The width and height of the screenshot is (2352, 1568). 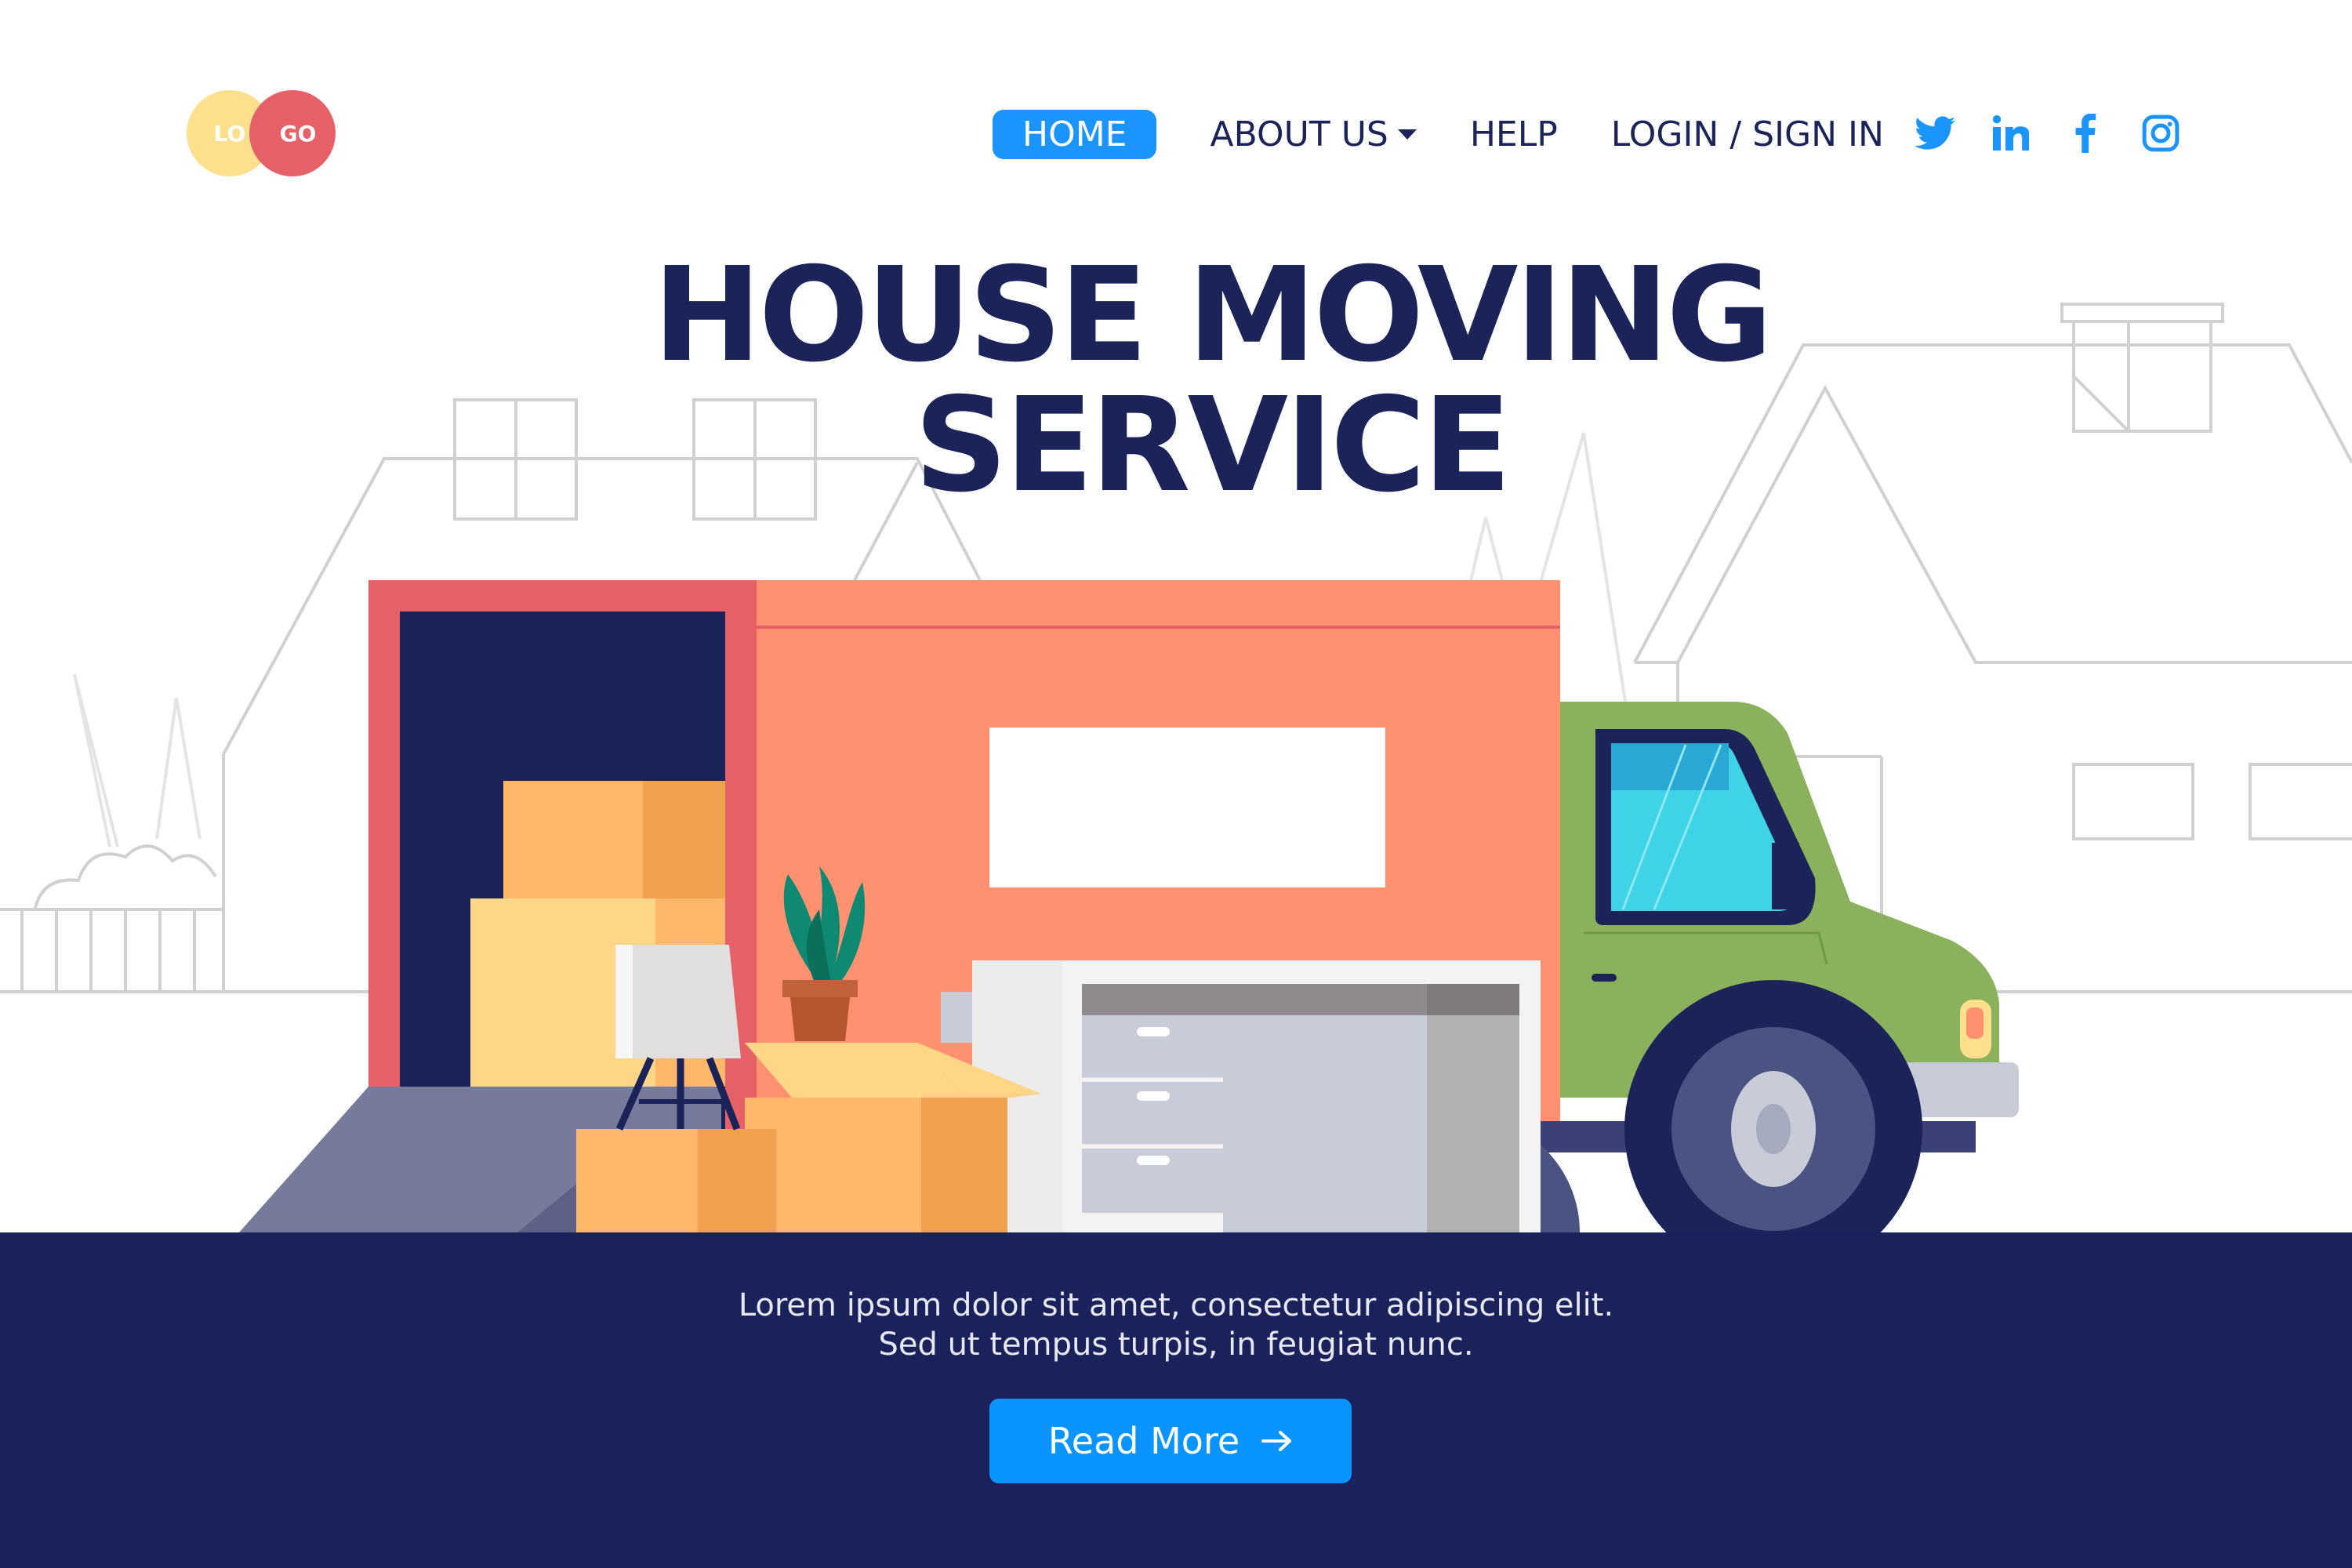 I want to click on nav-help: HELP, so click(x=1514, y=134).